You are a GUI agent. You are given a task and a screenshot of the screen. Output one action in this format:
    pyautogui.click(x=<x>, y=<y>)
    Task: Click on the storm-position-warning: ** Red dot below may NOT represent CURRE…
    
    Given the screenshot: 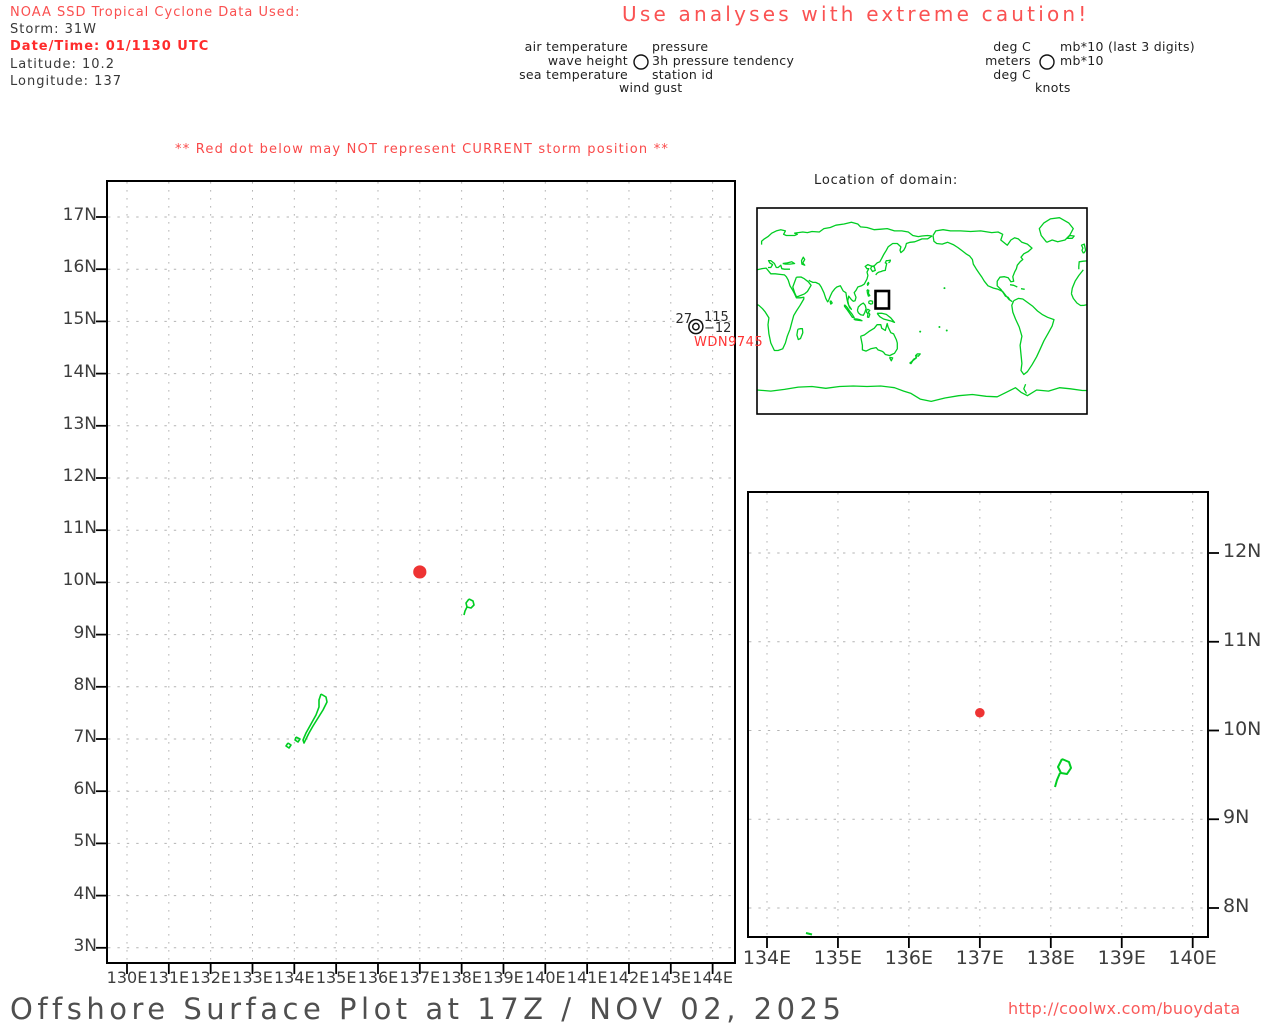 What is the action you would take?
    pyautogui.click(x=422, y=149)
    